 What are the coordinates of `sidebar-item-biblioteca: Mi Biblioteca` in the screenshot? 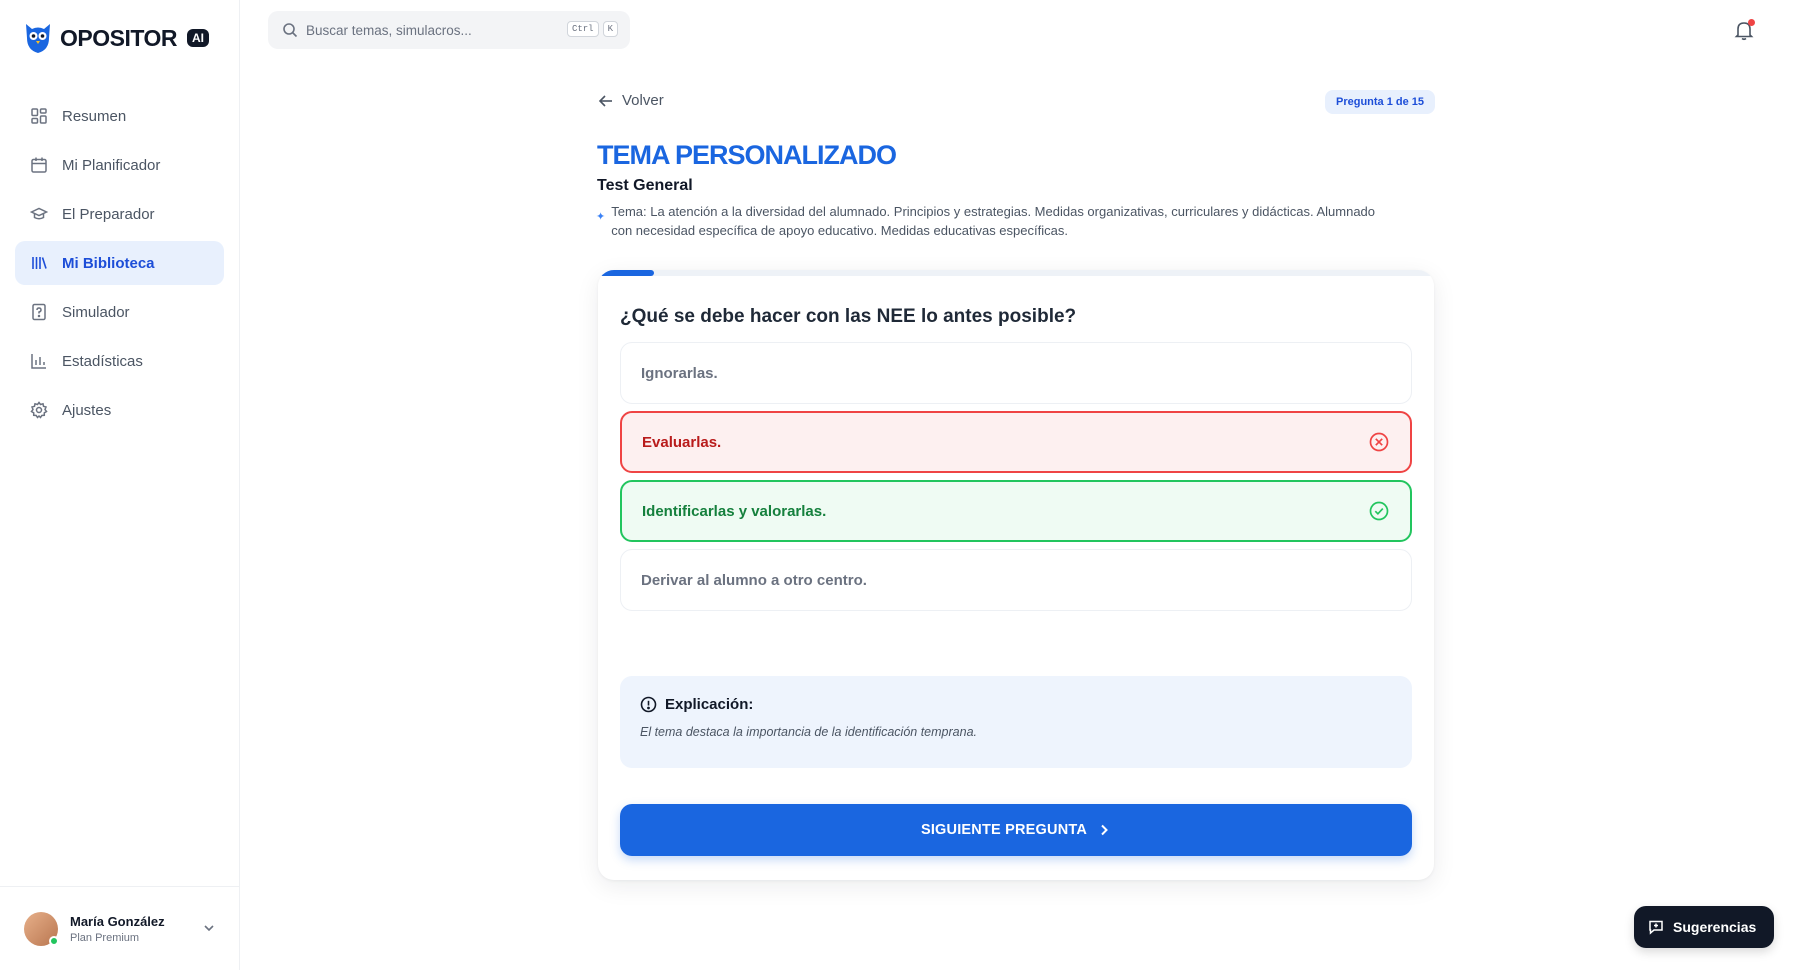 It's located at (119, 263).